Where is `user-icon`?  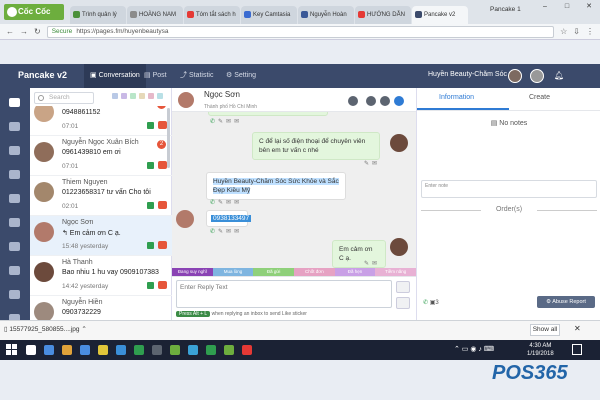 user-icon is located at coordinates (14, 198).